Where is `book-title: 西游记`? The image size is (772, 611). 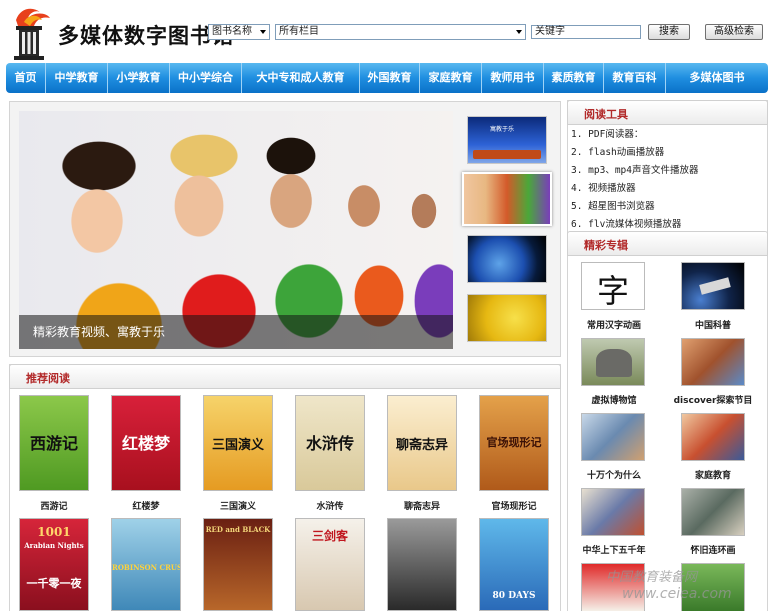
book-title: 西游记 is located at coordinates (54, 505).